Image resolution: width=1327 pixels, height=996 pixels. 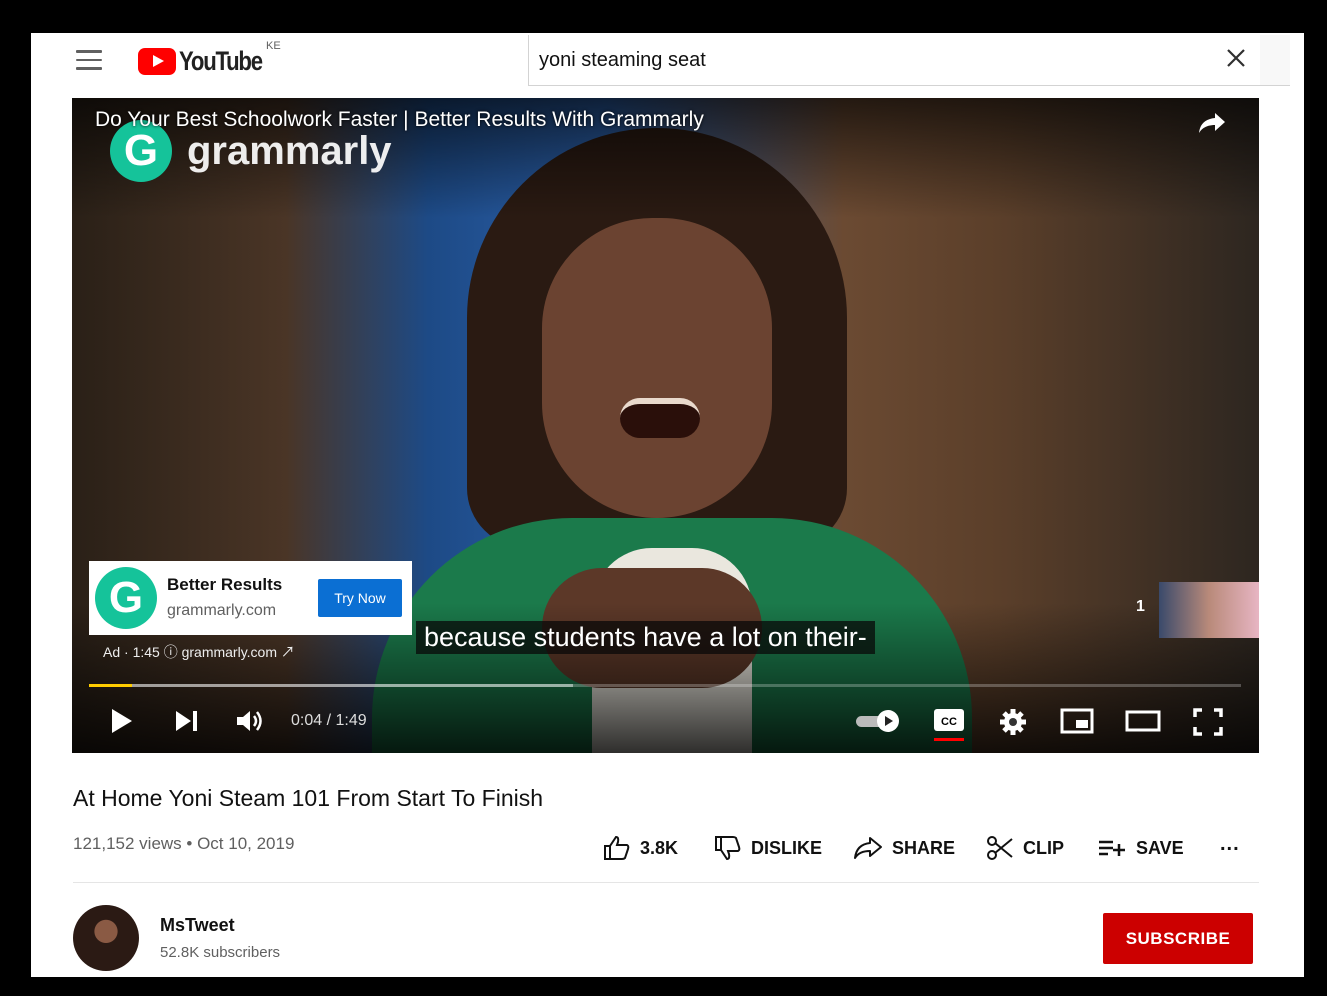 I want to click on clip-label: CLIP, so click(x=1044, y=847).